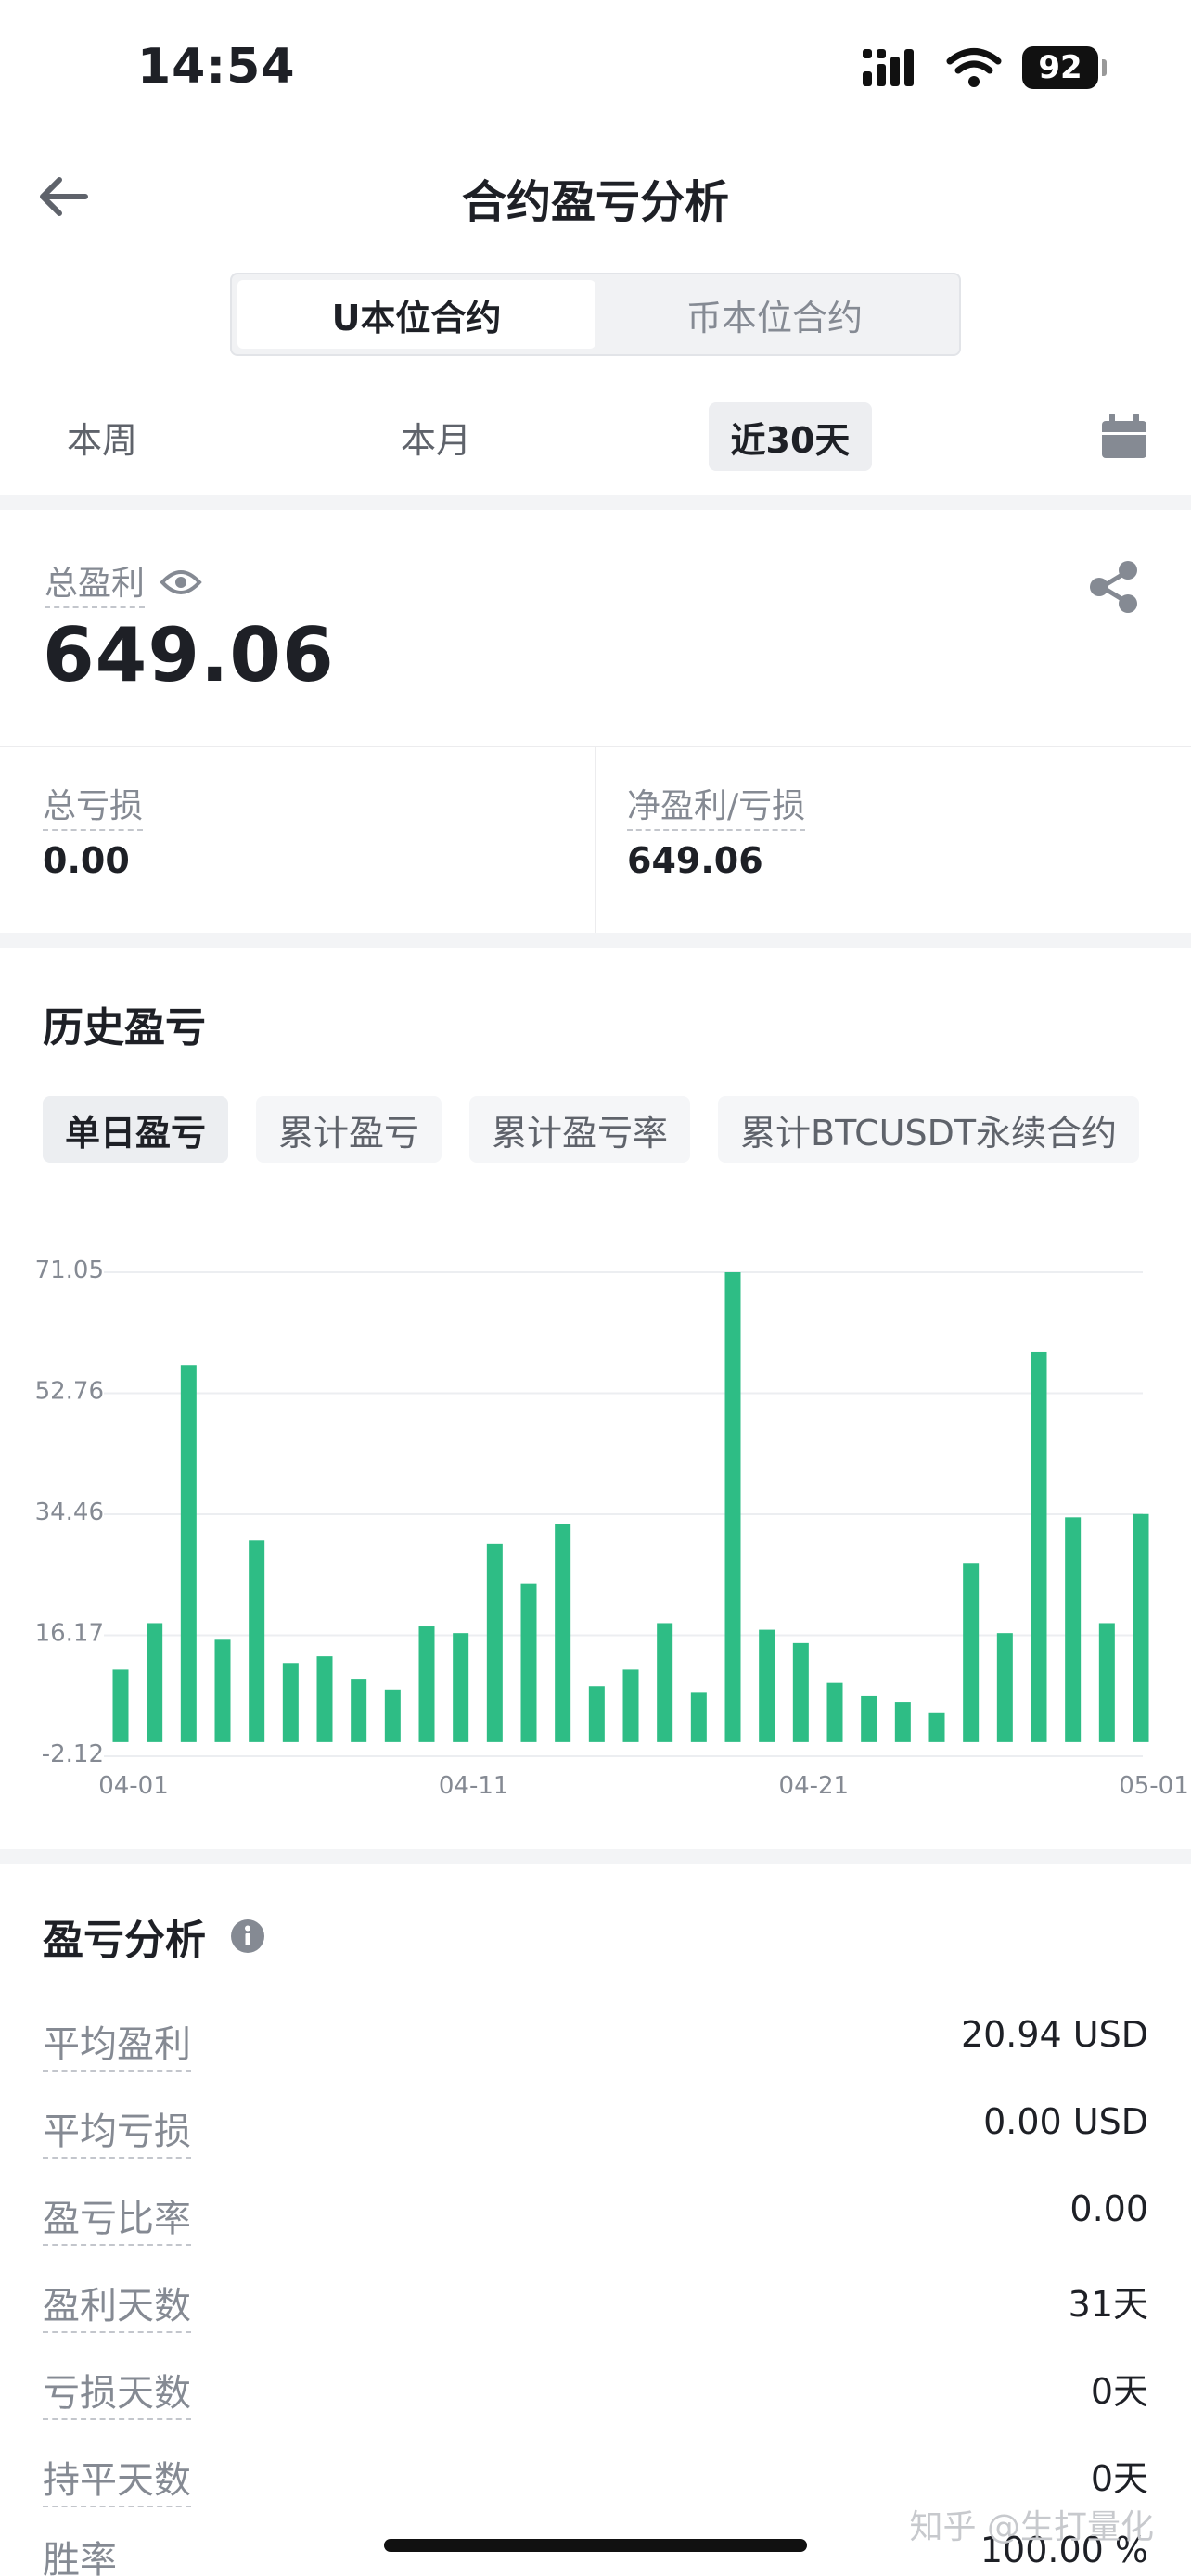  Describe the element at coordinates (595, 2474) in the screenshot. I see `analysis-row-flat-days: 持平天数 0天` at that location.